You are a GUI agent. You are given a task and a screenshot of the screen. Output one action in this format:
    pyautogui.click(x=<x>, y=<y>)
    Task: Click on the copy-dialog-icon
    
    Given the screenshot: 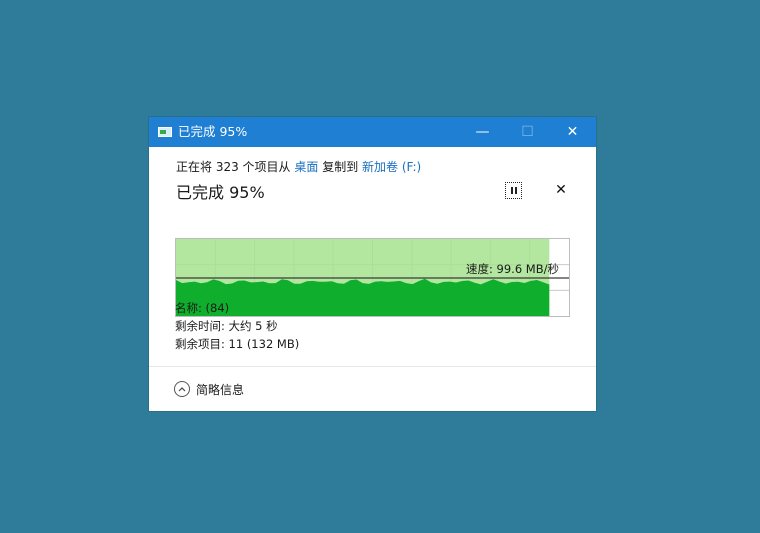 What is the action you would take?
    pyautogui.click(x=165, y=132)
    